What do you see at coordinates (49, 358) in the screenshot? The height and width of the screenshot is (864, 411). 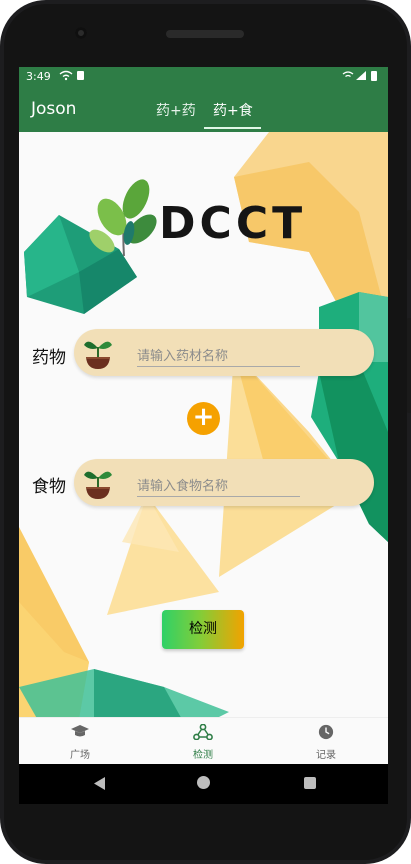 I see `drug-label: 药物` at bounding box center [49, 358].